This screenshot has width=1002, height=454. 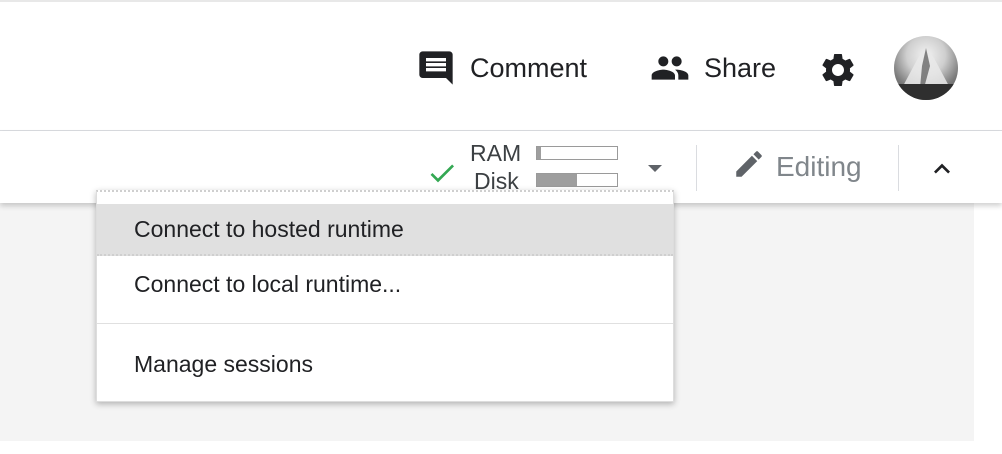 I want to click on chevron-up-icon, so click(x=942, y=169).